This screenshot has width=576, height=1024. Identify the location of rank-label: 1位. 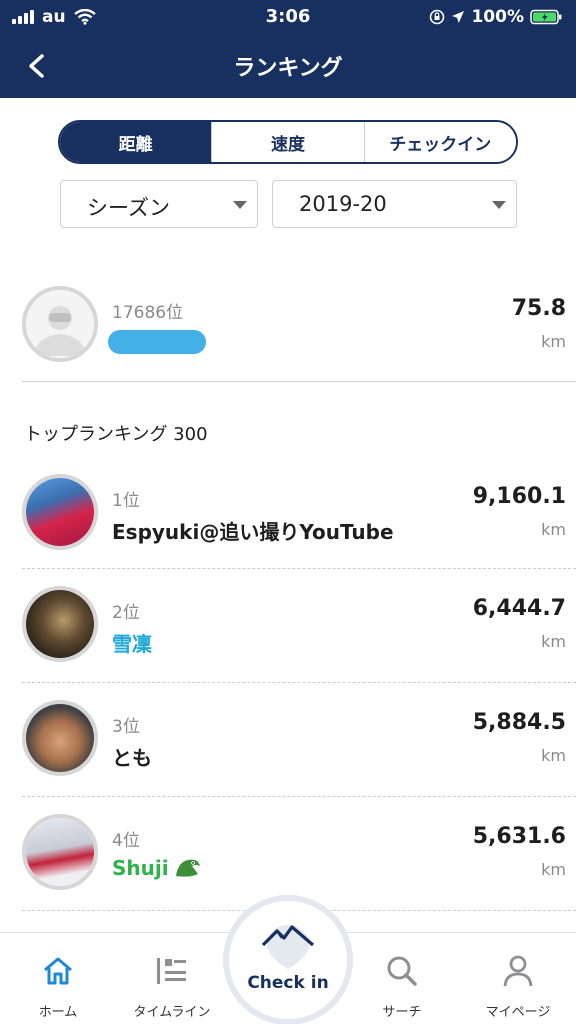
(126, 501).